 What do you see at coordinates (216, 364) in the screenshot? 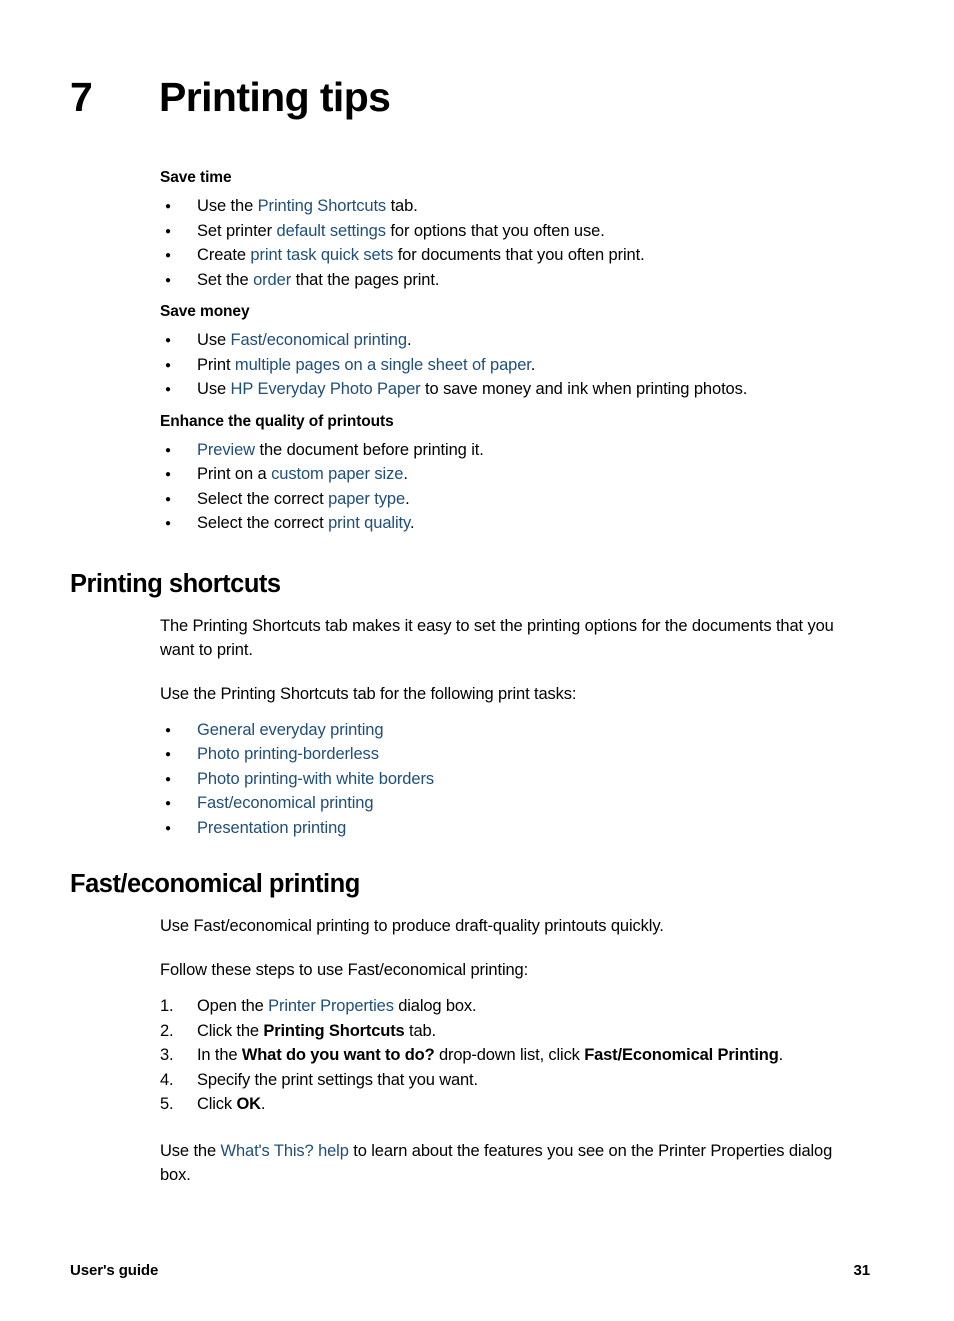
I see `item-text-pre: Print` at bounding box center [216, 364].